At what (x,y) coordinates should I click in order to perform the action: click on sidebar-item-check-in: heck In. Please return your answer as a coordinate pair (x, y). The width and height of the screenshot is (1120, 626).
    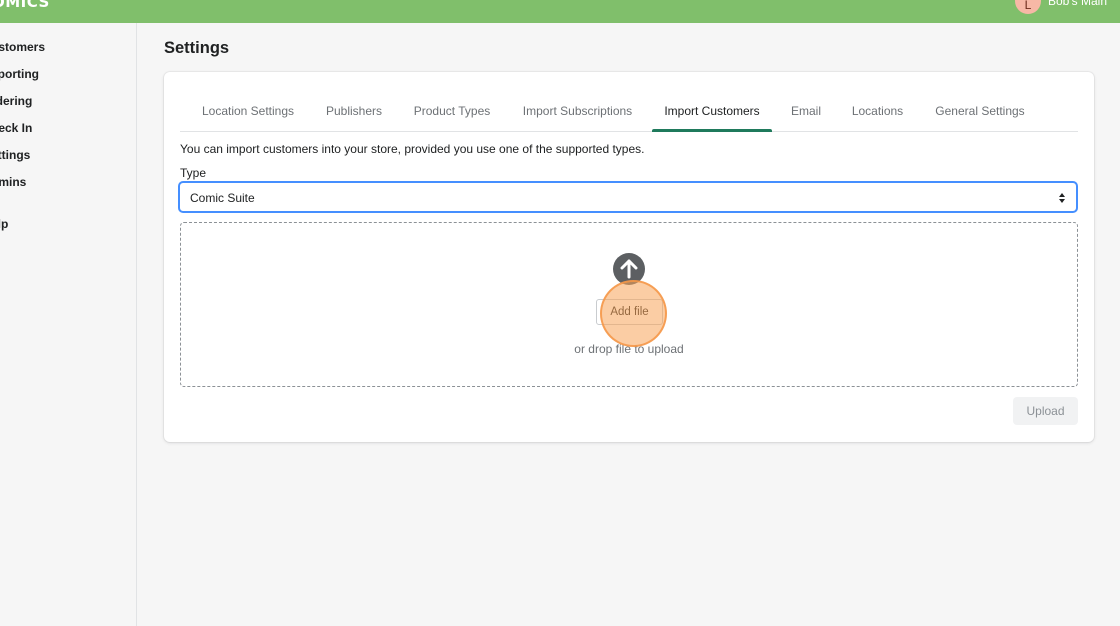
    Looking at the image, I should click on (16, 128).